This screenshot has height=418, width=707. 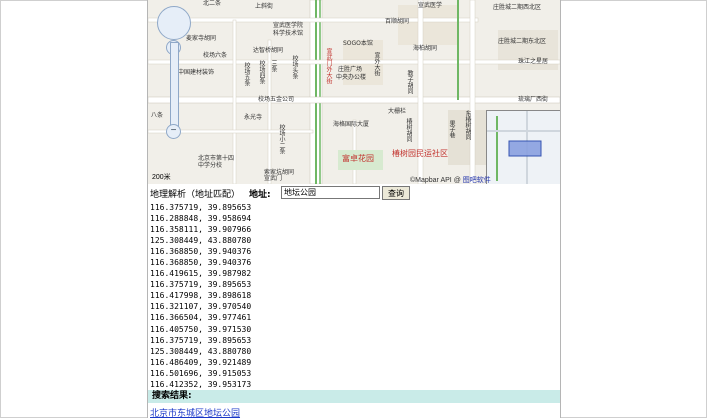 I want to click on map-label: 校场小二条, so click(x=281, y=139).